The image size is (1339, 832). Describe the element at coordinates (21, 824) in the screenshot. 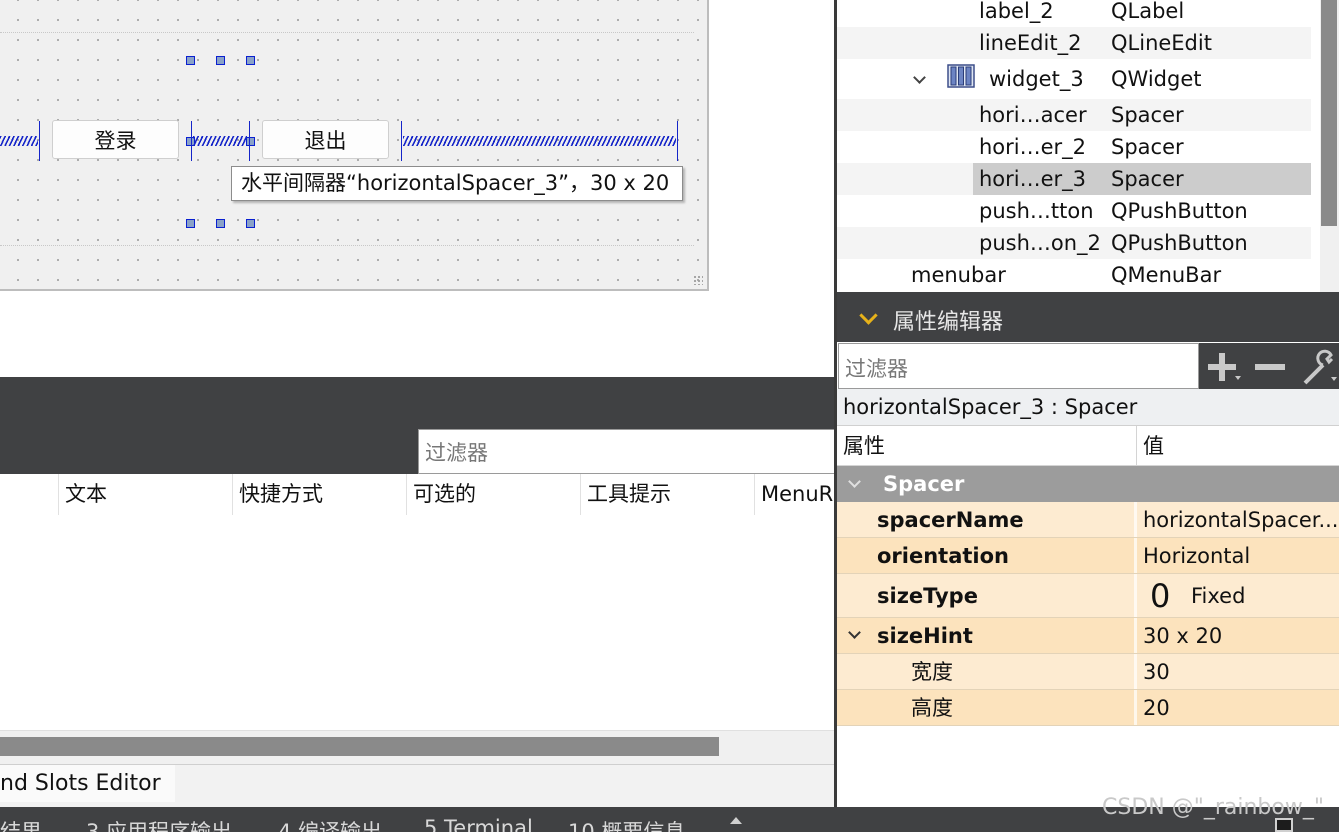

I see `output-tab-results: 结果` at that location.